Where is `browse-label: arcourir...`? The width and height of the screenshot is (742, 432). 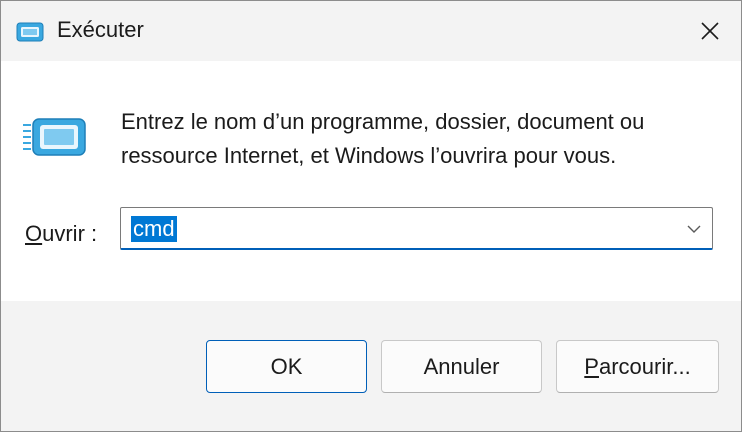 browse-label: arcourir... is located at coordinates (644, 366).